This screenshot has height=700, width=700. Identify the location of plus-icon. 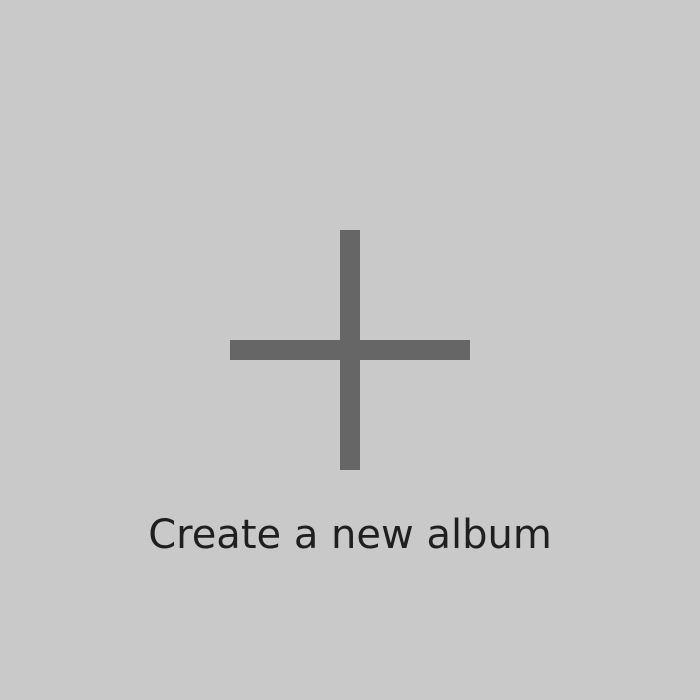
(350, 350).